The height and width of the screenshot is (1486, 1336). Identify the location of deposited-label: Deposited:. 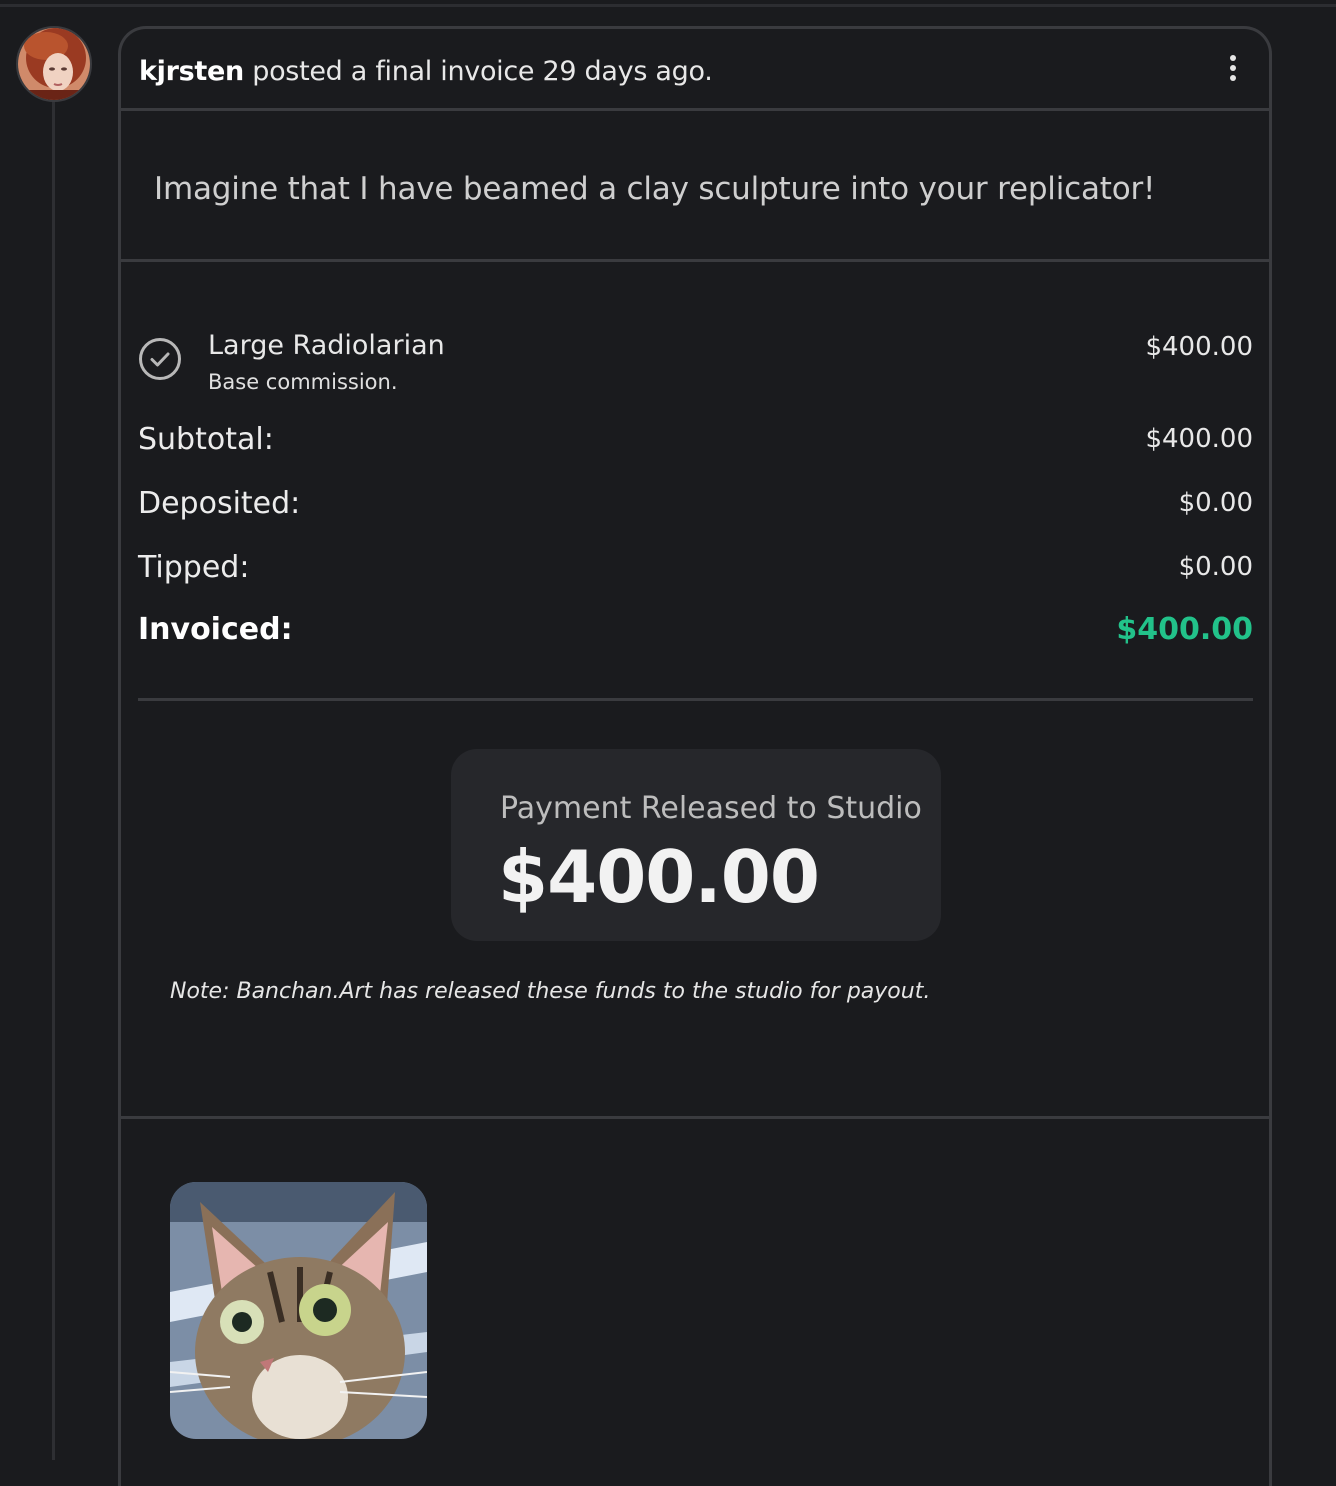
(219, 503).